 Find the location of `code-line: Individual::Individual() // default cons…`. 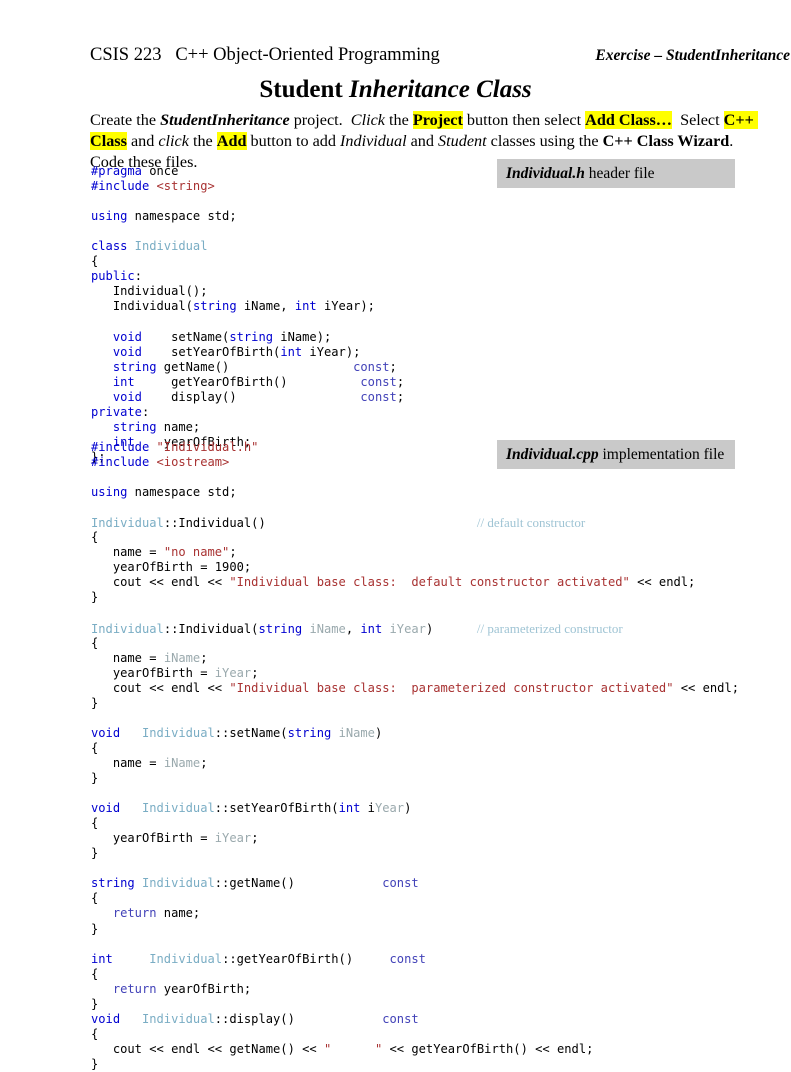

code-line: Individual::Individual() // default cons… is located at coordinates (415, 522).